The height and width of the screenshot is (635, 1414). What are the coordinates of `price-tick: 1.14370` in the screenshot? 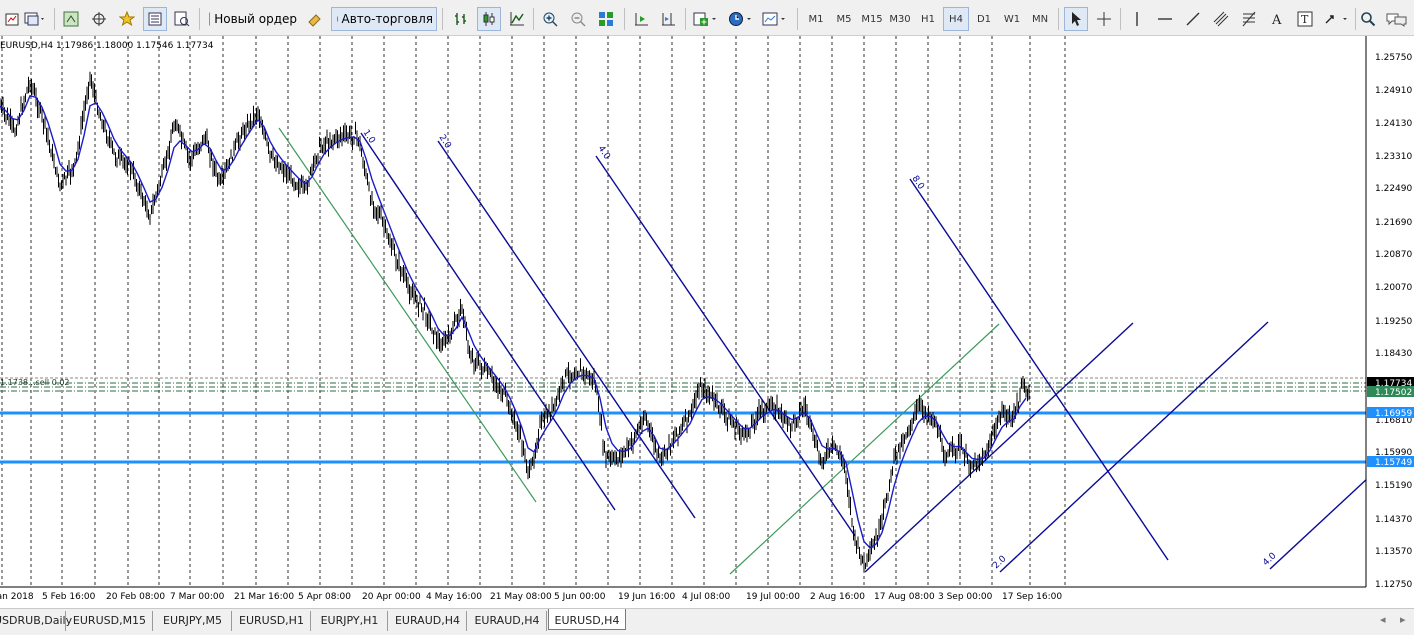 It's located at (1393, 520).